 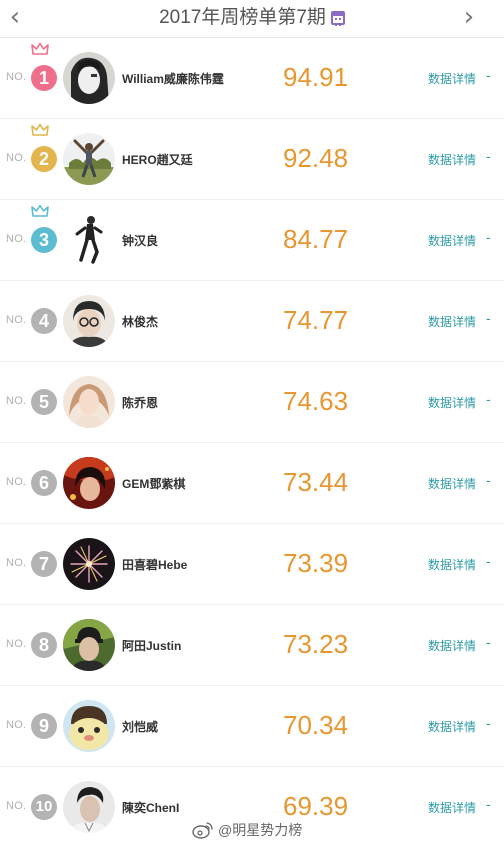 I want to click on calendar-icon, so click(x=337, y=18).